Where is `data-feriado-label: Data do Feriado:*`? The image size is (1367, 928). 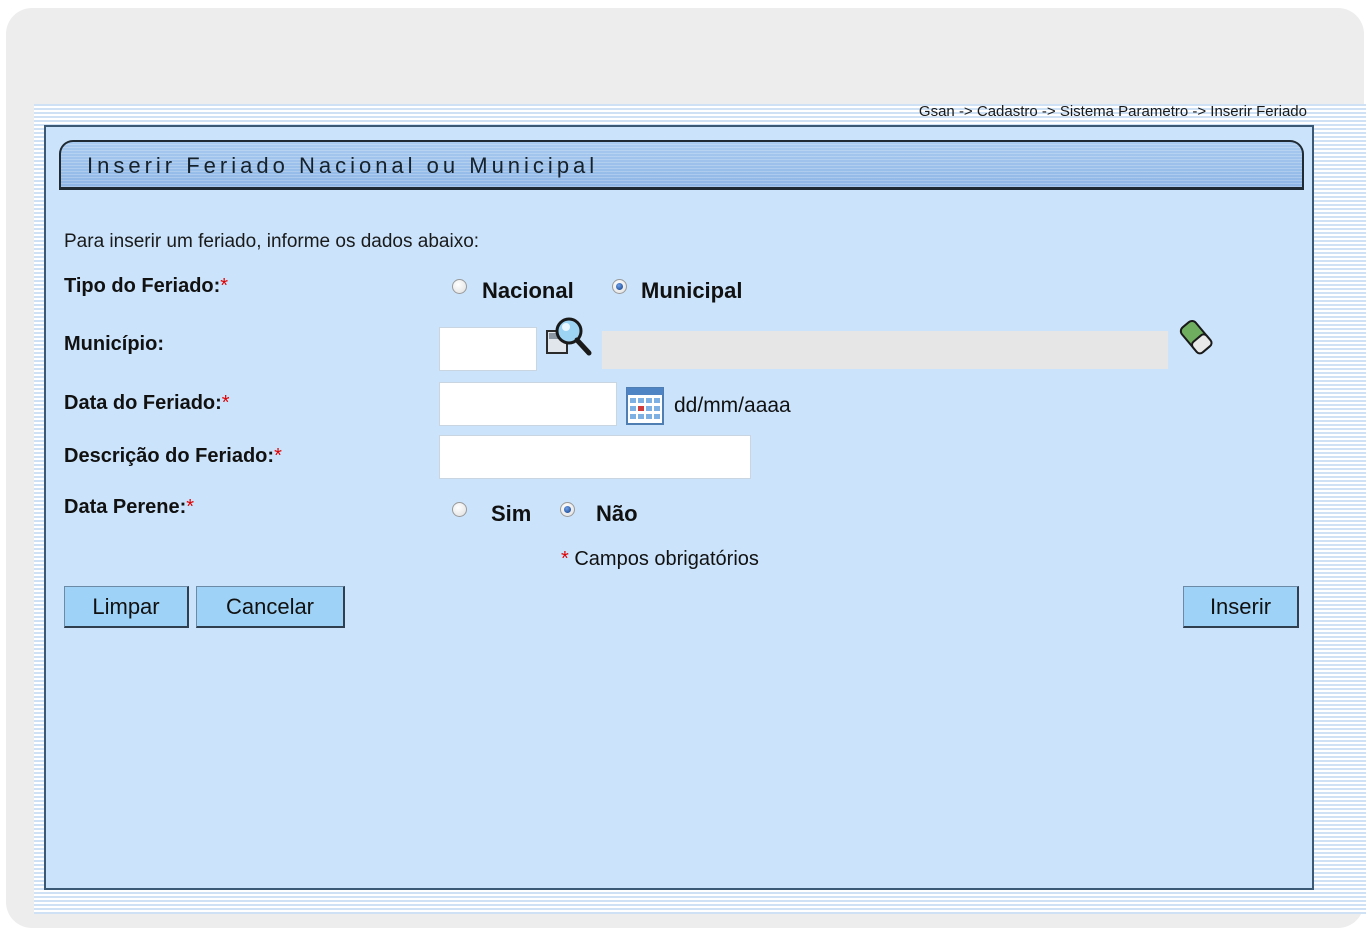
data-feriado-label: Data do Feriado:* is located at coordinates (147, 403).